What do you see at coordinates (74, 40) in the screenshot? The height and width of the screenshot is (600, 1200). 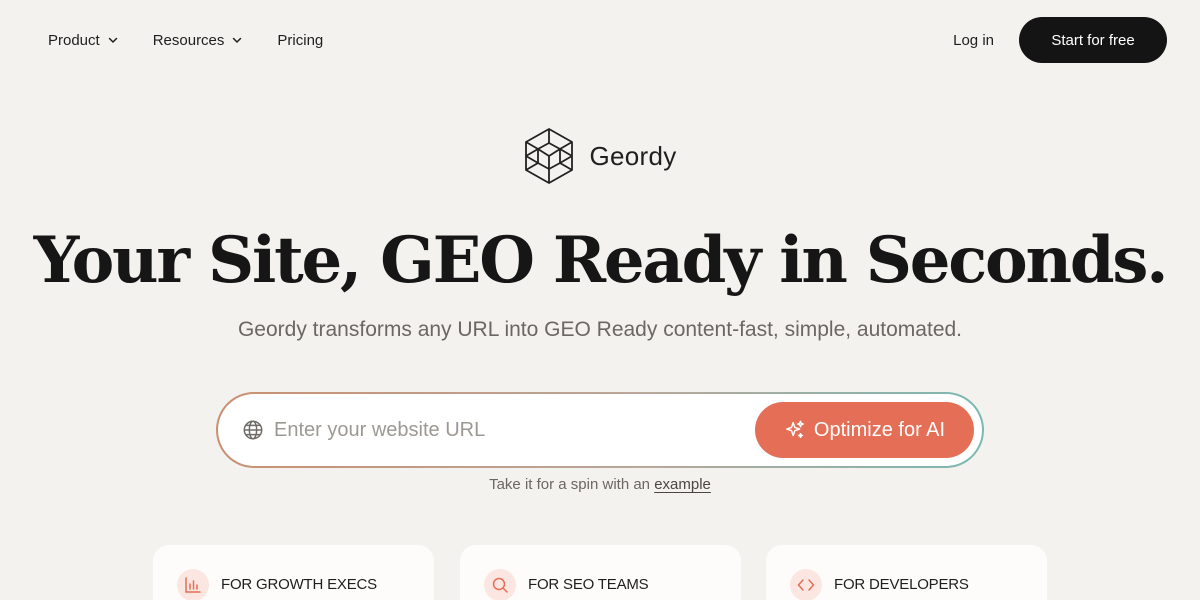 I see `nav-item-label: Product` at bounding box center [74, 40].